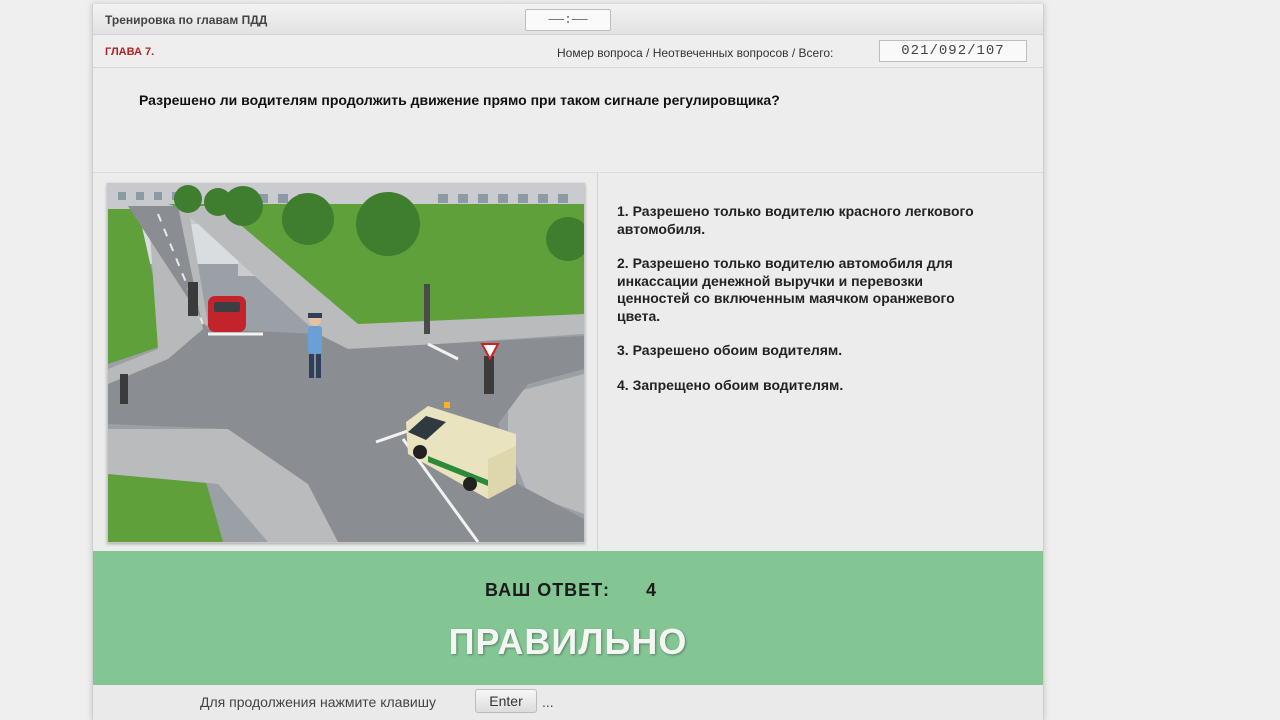 The width and height of the screenshot is (1280, 720). Describe the element at coordinates (547, 590) in the screenshot. I see `your-answer-label: ВАШ ОТВЕТ:` at that location.